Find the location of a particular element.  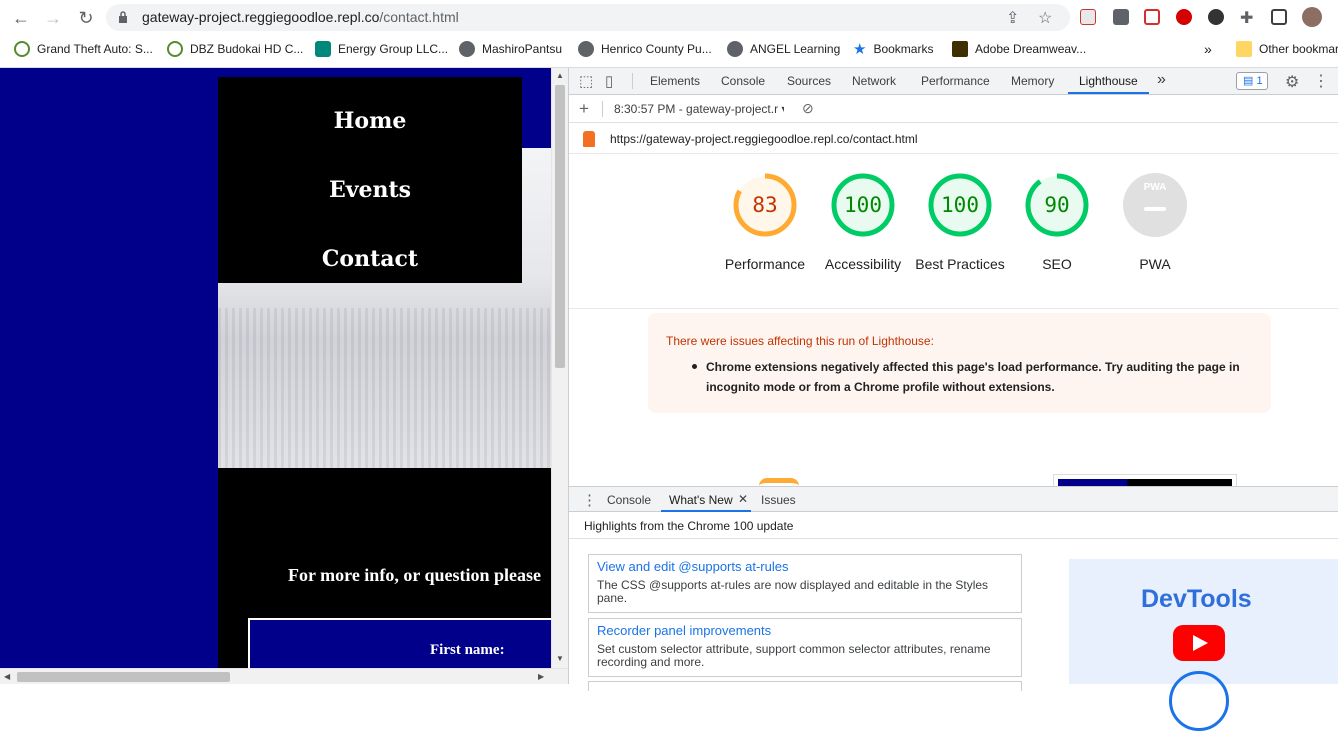

bookmark-item: ANGEL Learning is located at coordinates (783, 49).